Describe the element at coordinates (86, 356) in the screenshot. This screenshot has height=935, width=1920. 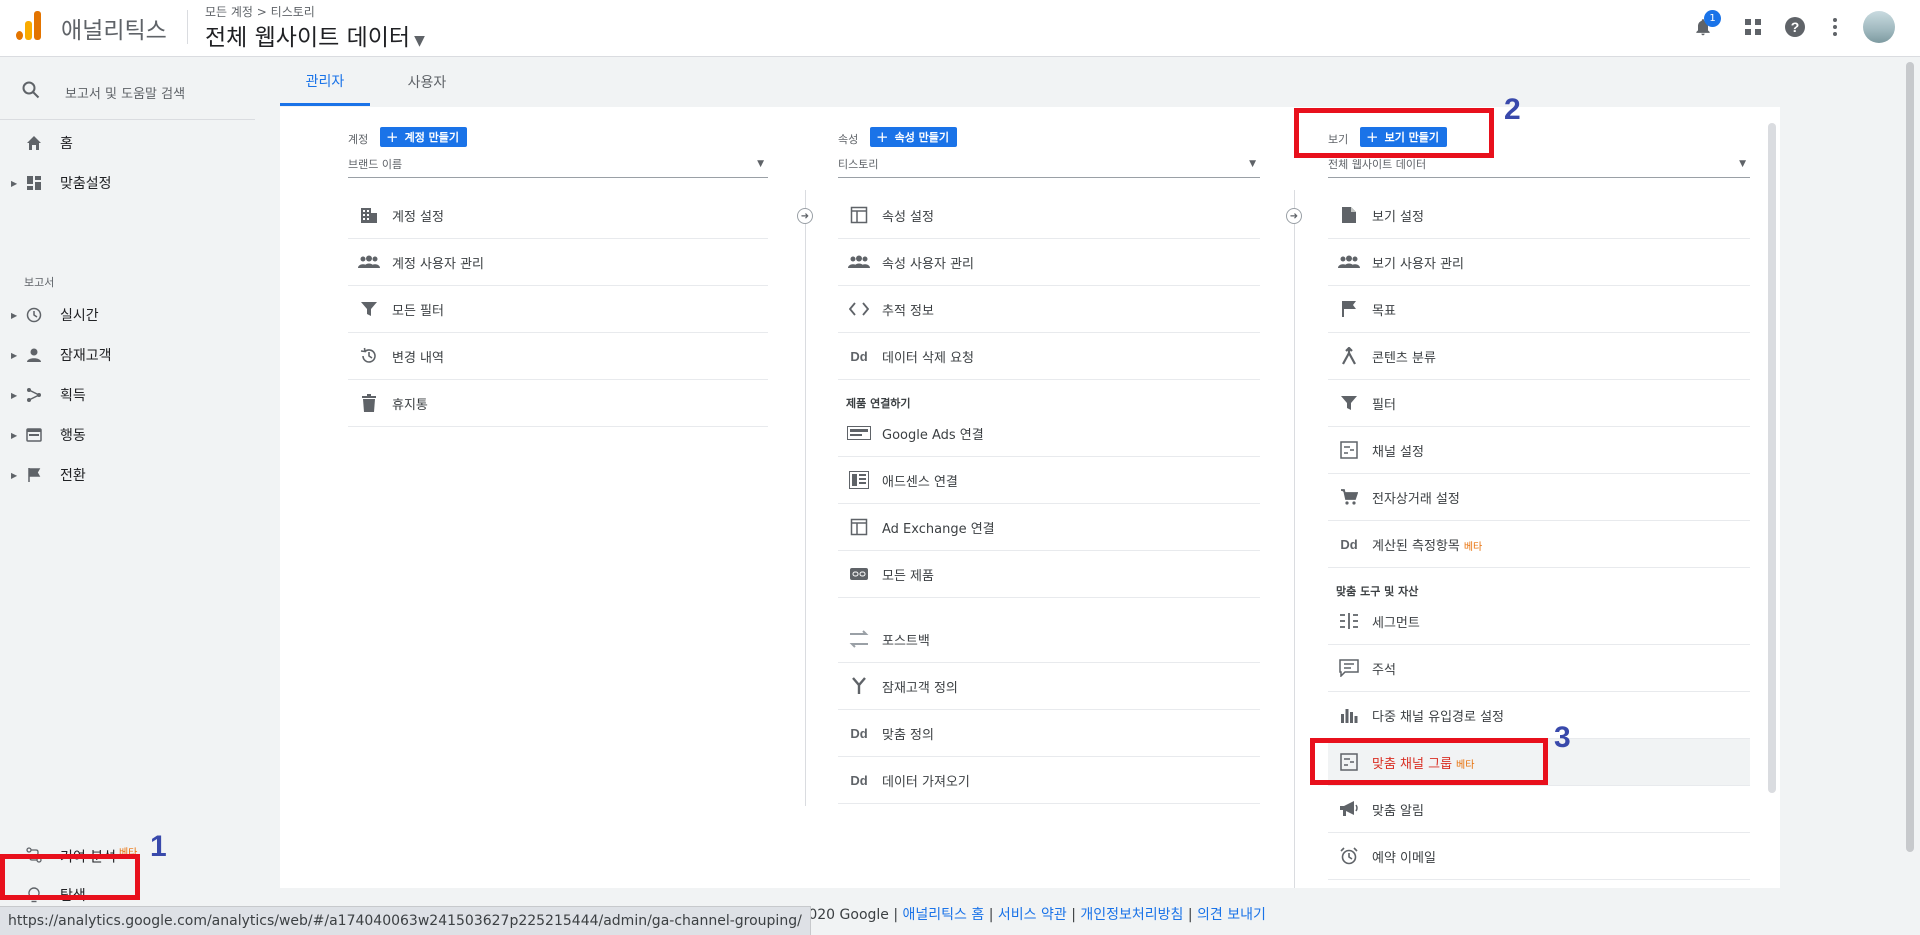
I see `sidebar-item-label: 잠재고객` at that location.